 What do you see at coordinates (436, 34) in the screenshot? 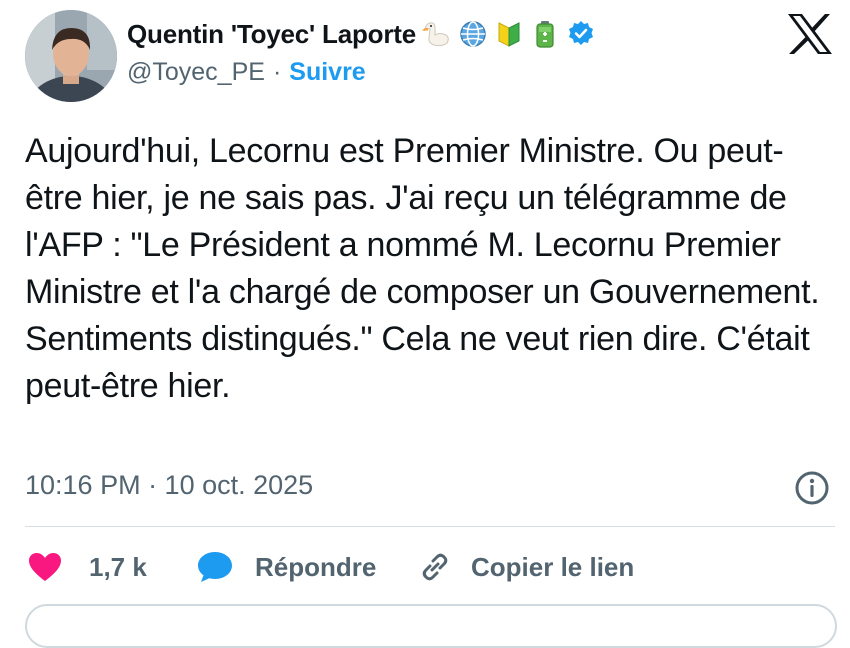
I see `goose-emoji-icon` at bounding box center [436, 34].